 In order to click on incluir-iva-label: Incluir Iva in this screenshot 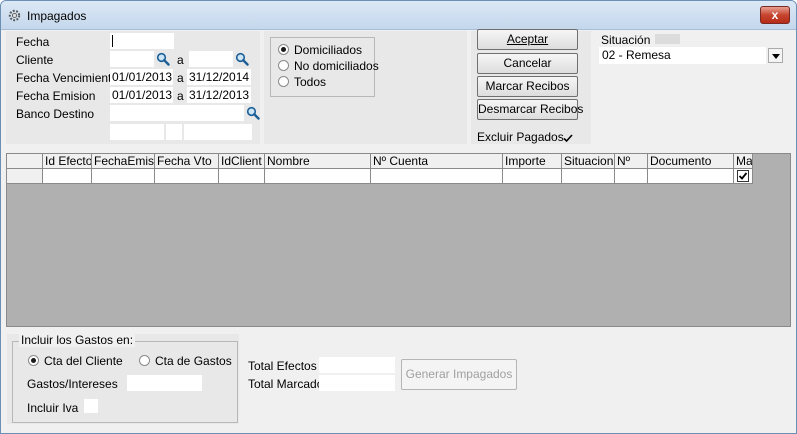, I will do `click(53, 408)`.